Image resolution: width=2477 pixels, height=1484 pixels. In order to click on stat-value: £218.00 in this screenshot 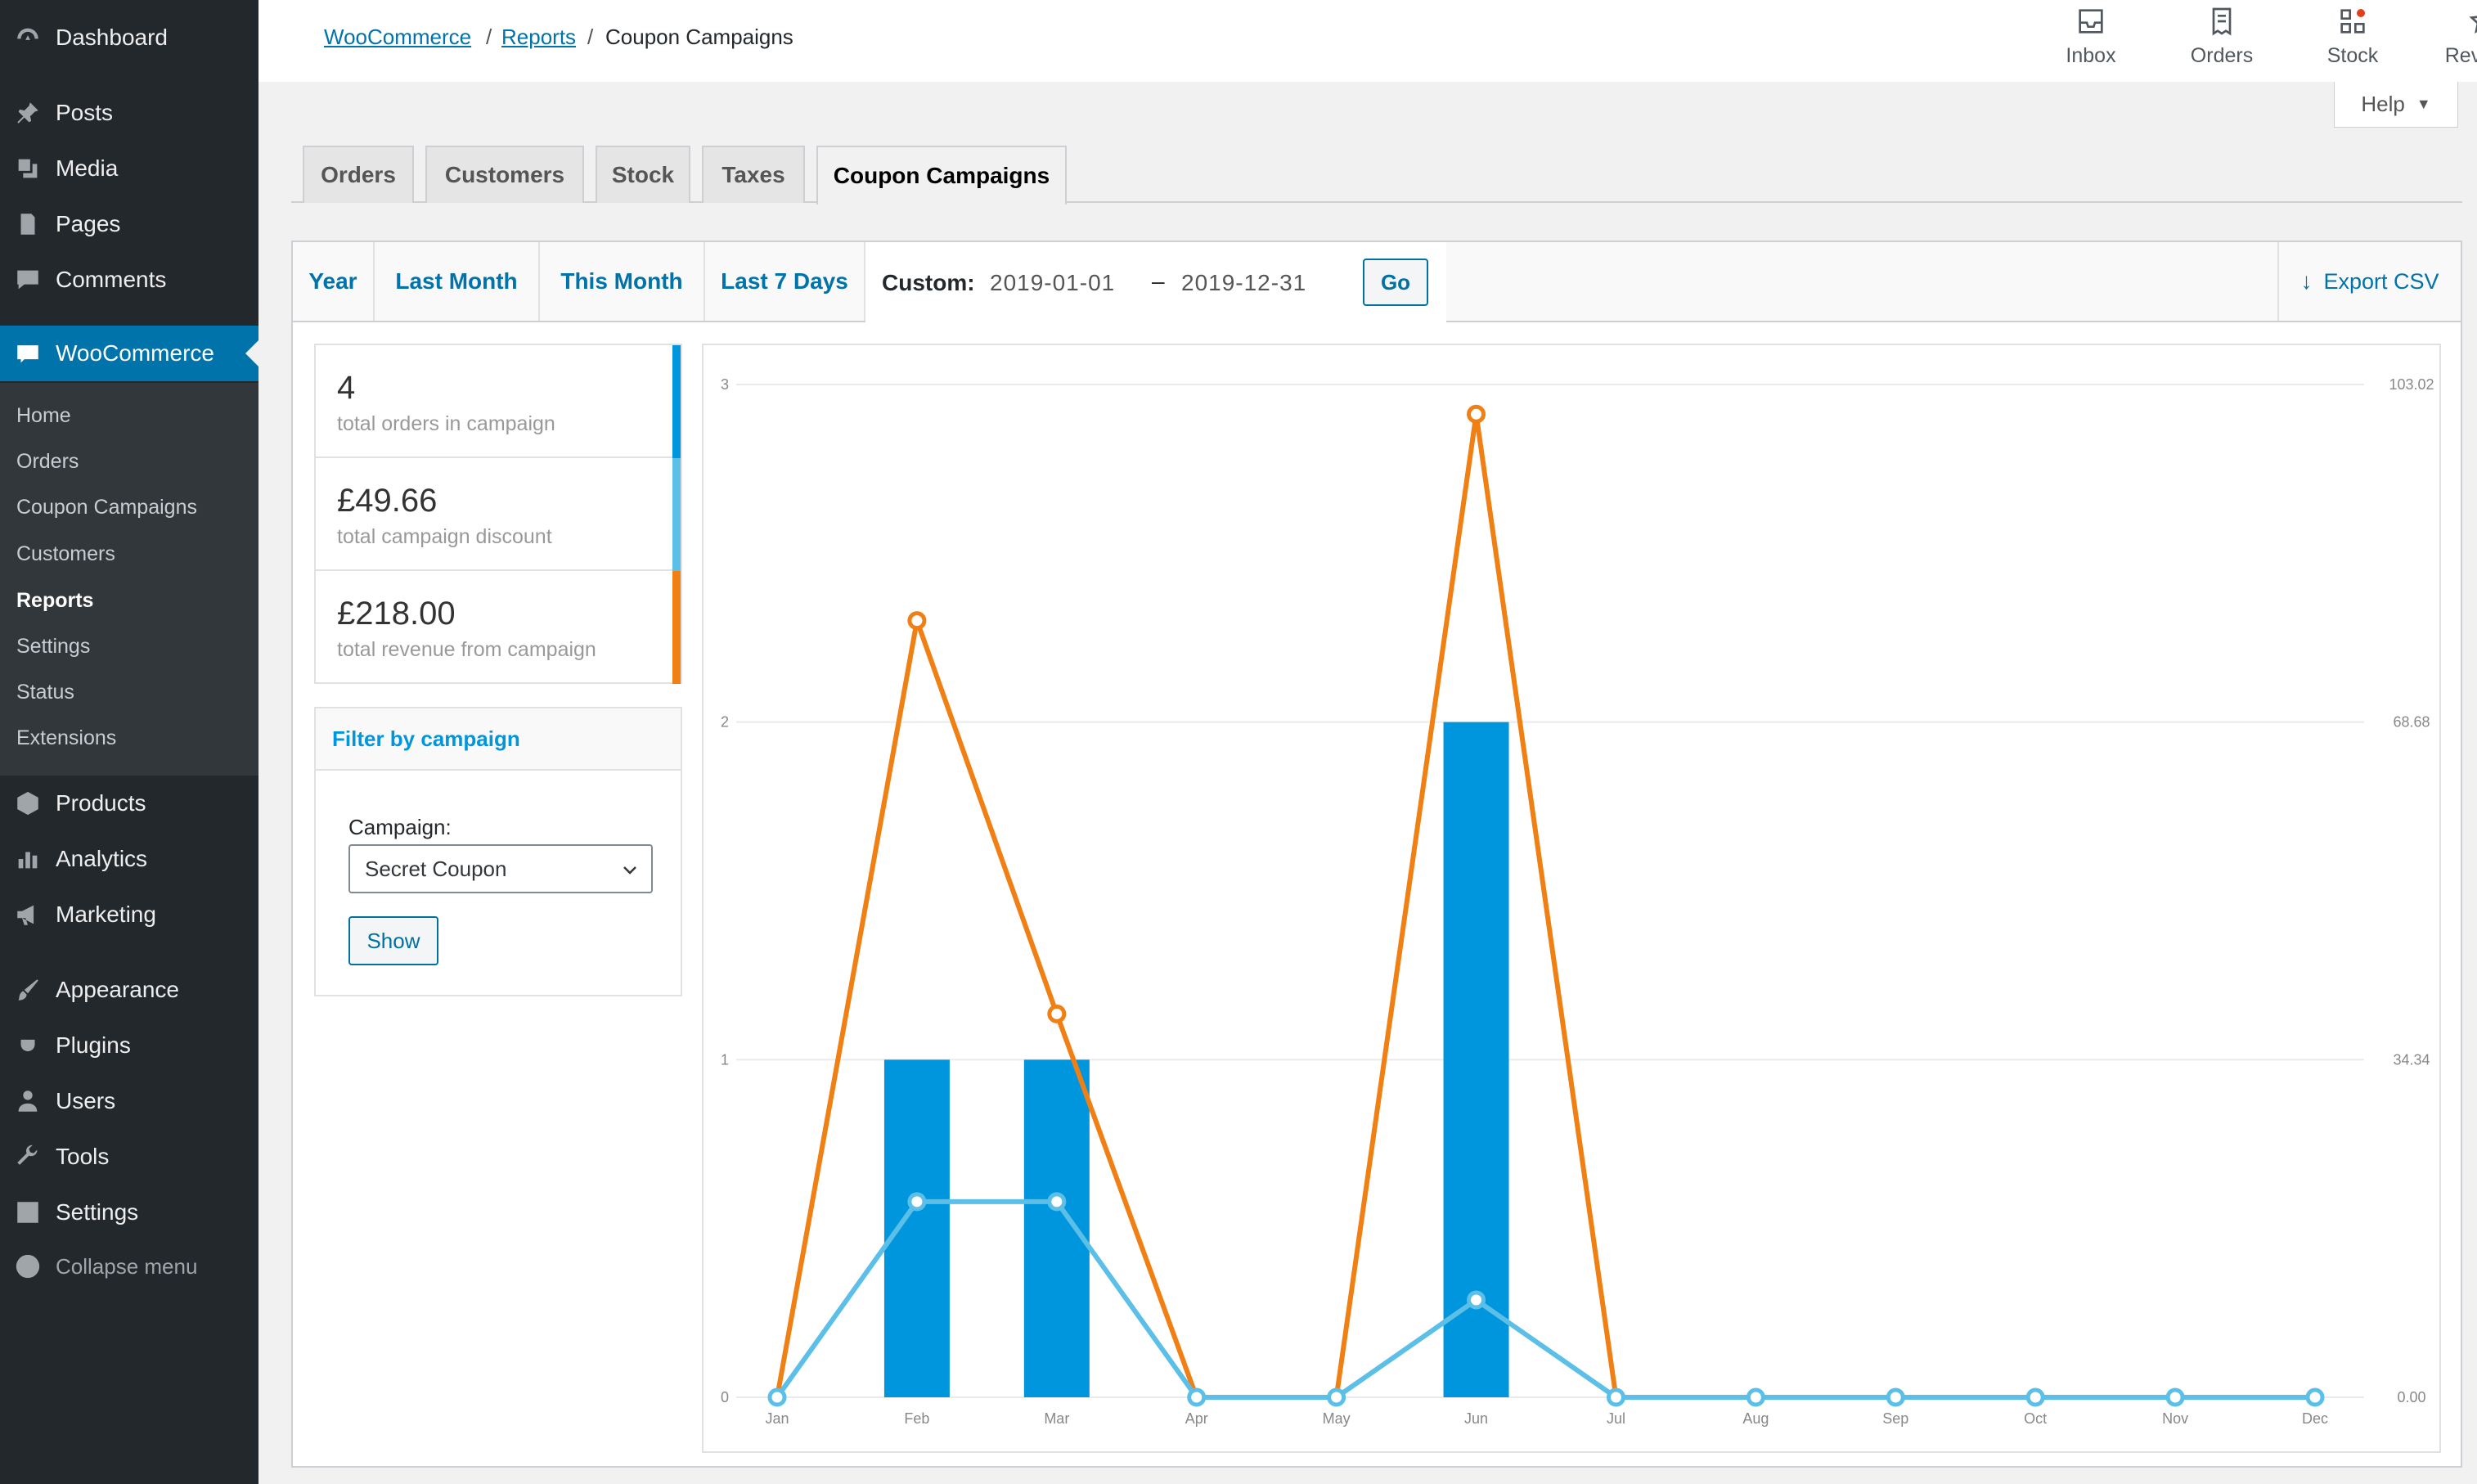, I will do `click(396, 614)`.